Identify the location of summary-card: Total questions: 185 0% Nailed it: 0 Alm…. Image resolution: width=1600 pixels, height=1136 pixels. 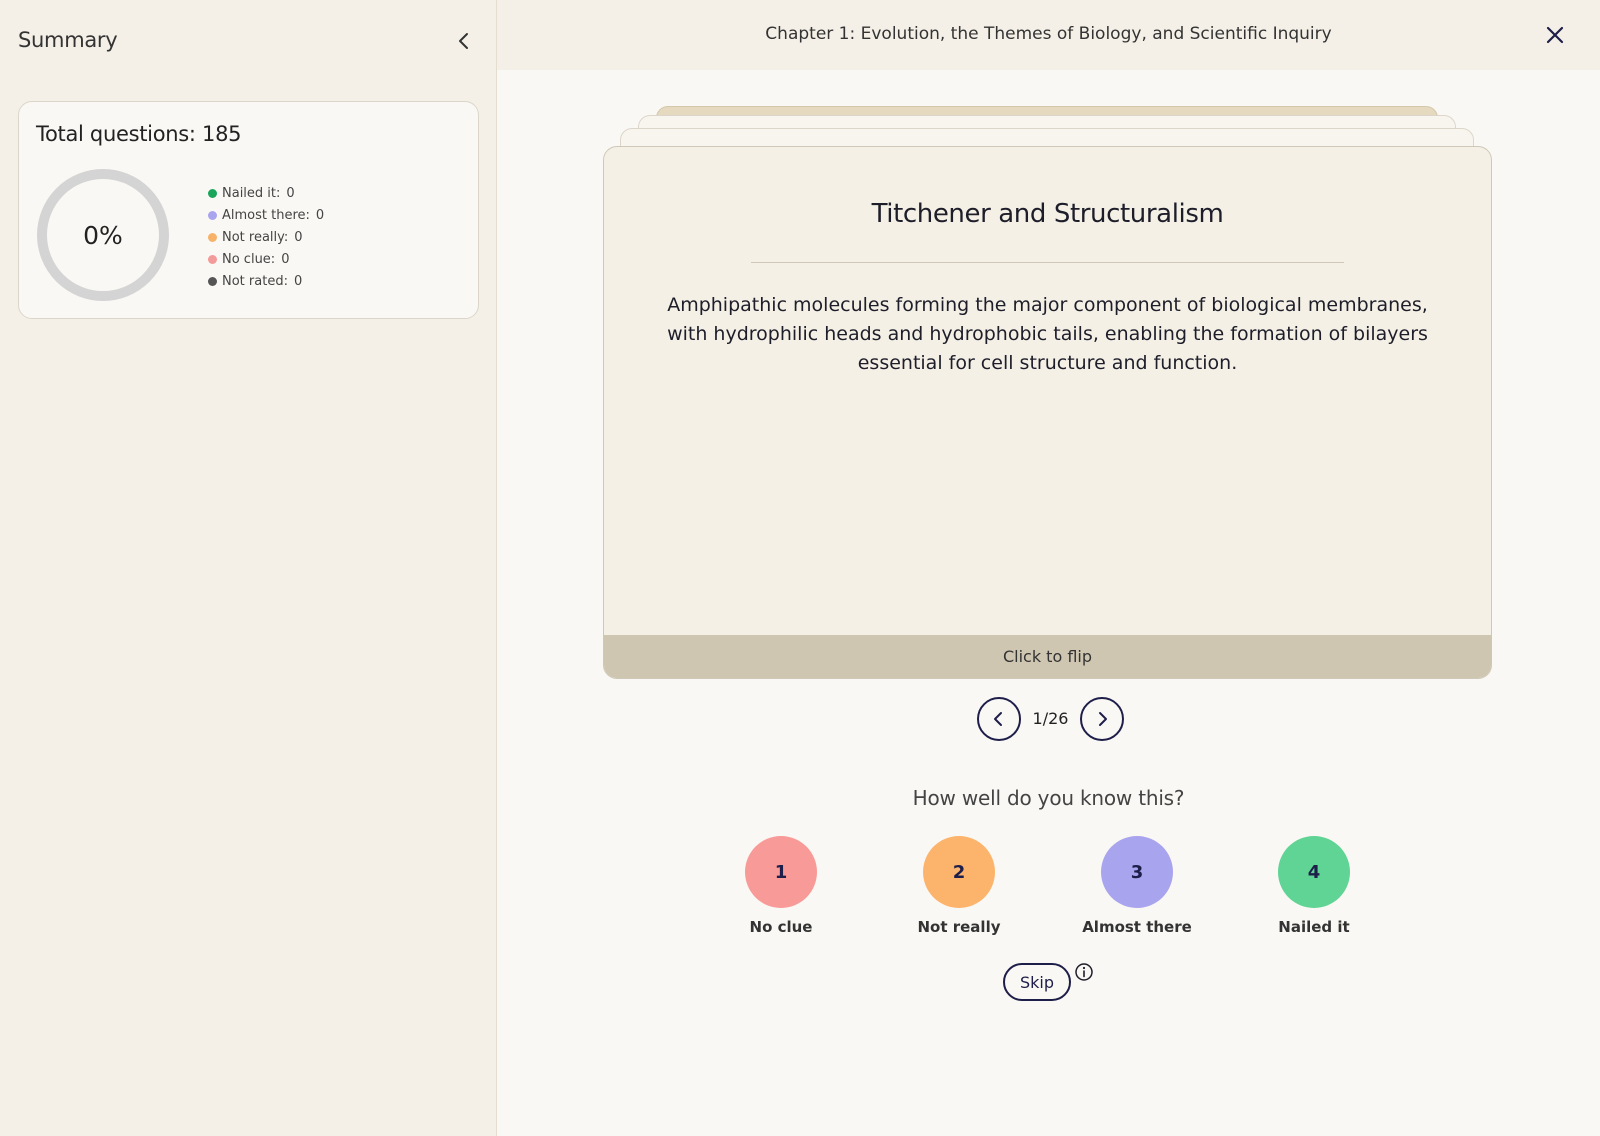
(248, 210).